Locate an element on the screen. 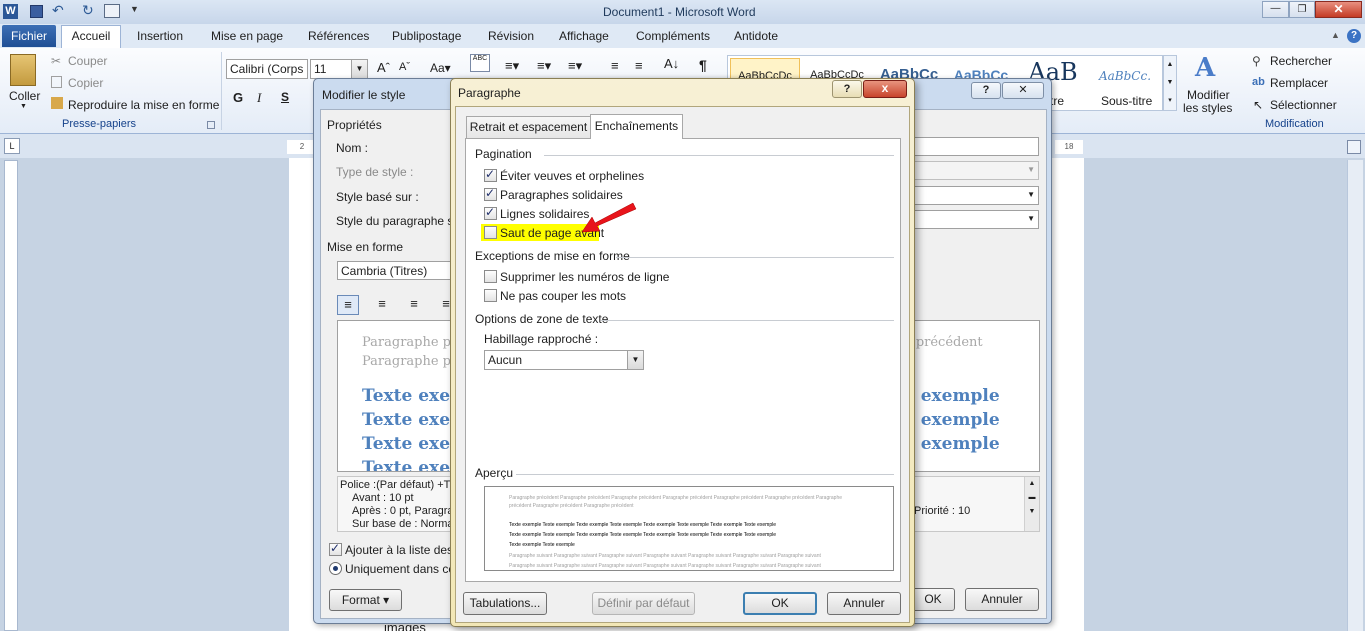 The image size is (1365, 631). grow-font-icon: Aˆ is located at coordinates (383, 67).